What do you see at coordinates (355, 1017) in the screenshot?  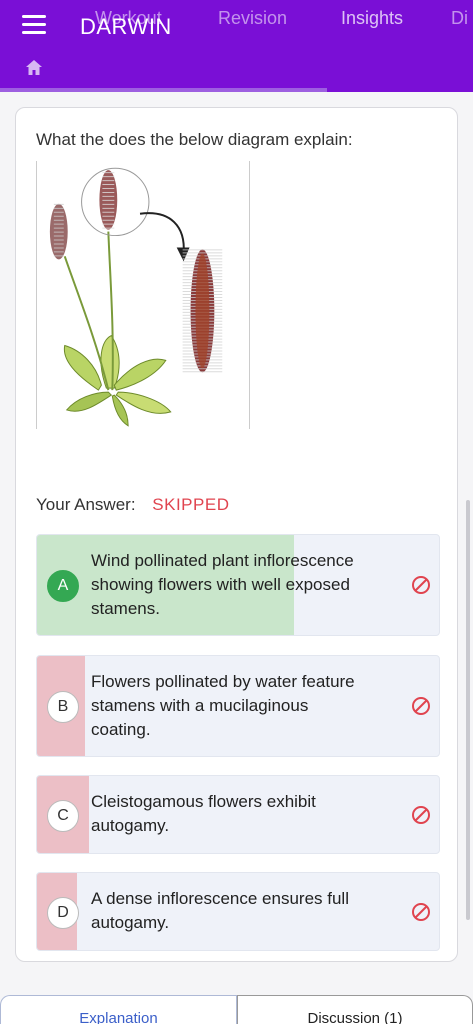 I see `tab-discussion-label: Discussion (1)` at bounding box center [355, 1017].